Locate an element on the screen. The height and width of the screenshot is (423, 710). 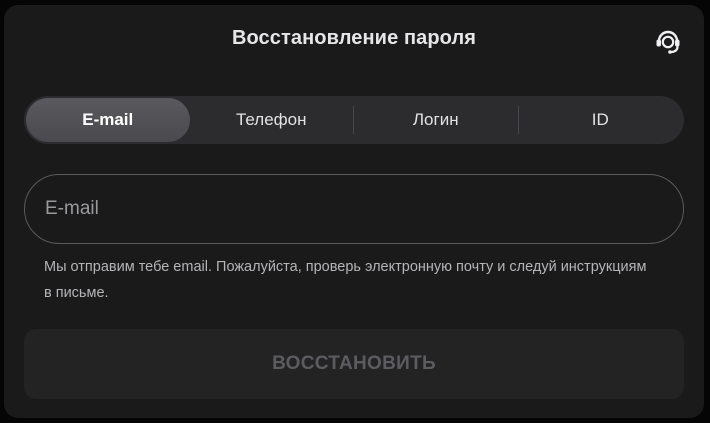
tab-id: ID is located at coordinates (601, 120).